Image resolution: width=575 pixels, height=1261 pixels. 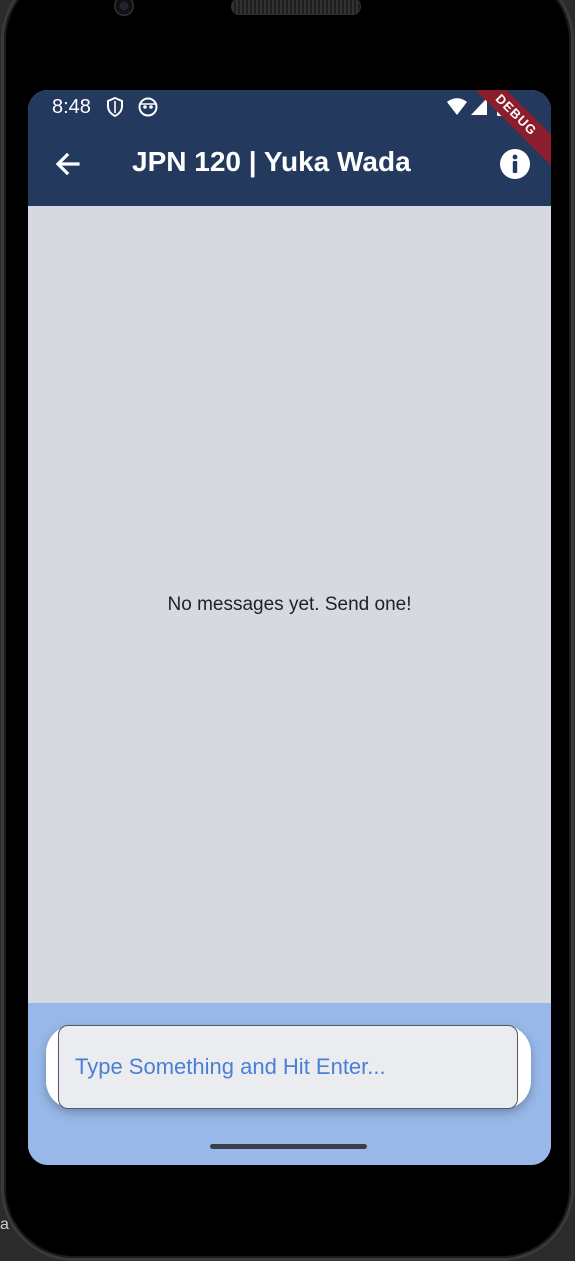 What do you see at coordinates (457, 106) in the screenshot?
I see `wifi-icon` at bounding box center [457, 106].